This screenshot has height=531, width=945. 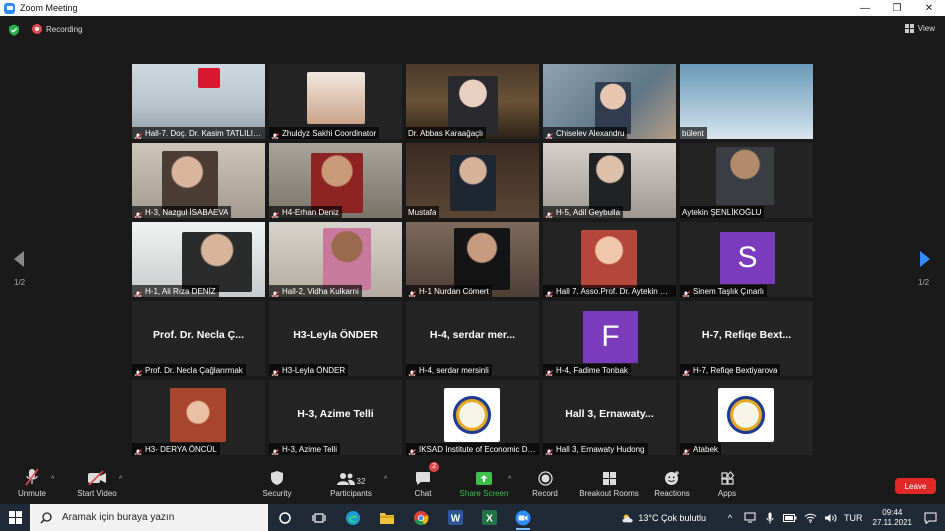 I want to click on clock-date: 27.11.2021, so click(x=892, y=522).